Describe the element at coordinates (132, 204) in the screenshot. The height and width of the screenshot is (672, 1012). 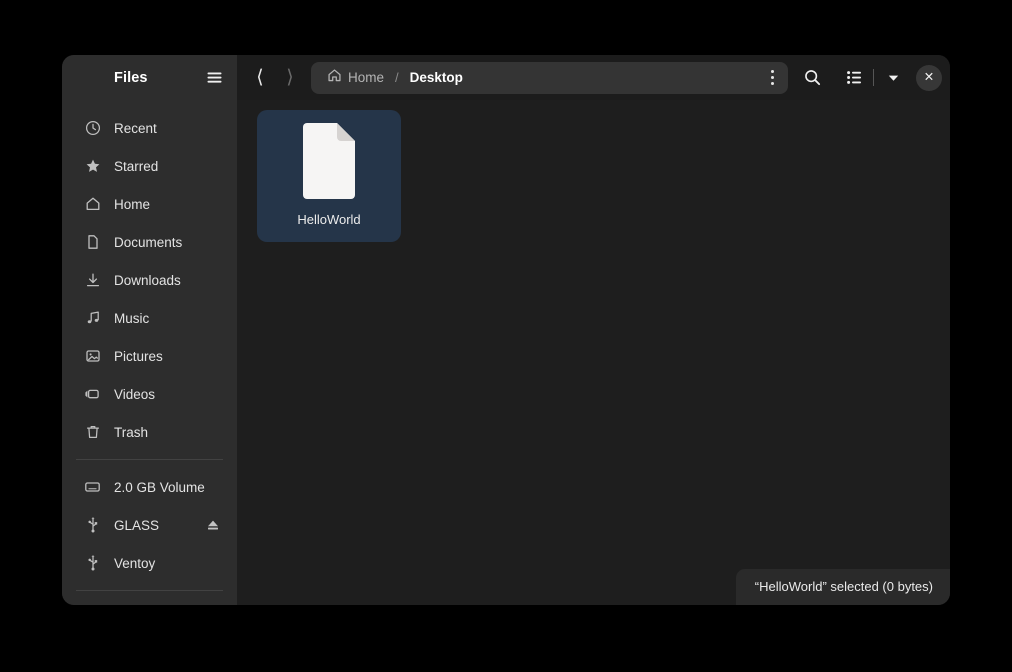
I see `sidebar-item-label: Home` at that location.